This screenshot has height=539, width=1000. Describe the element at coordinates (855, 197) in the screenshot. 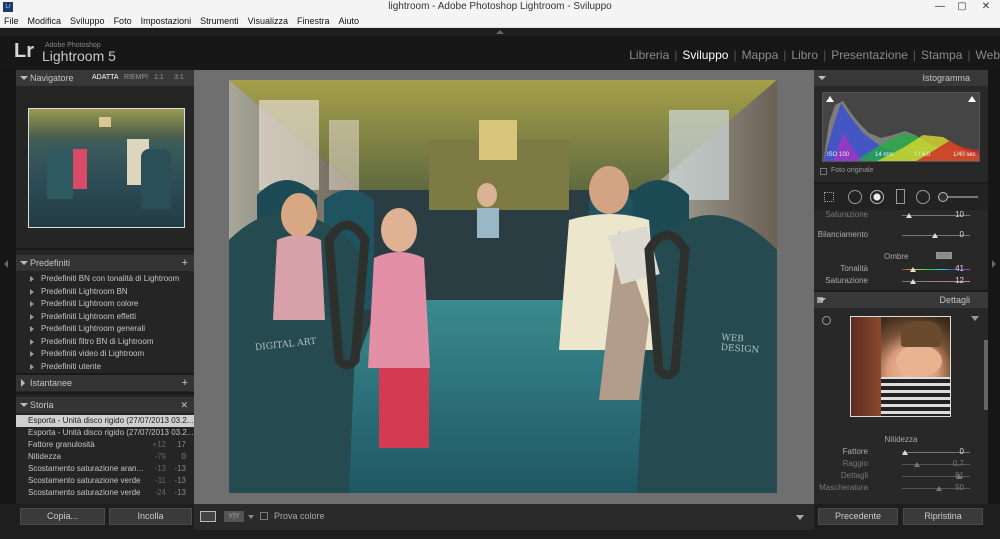

I see `spot-removal-icon` at that location.